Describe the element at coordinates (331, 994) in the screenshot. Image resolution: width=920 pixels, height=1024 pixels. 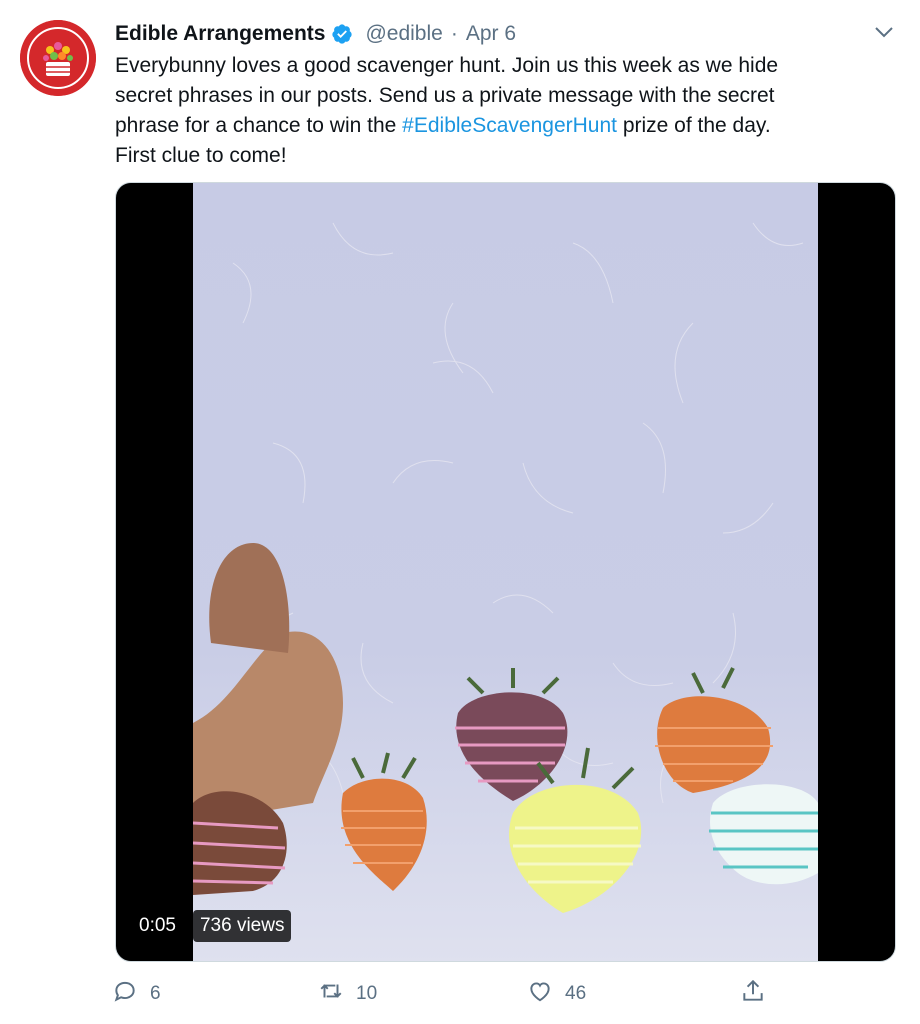
I see `retweet-icon` at that location.